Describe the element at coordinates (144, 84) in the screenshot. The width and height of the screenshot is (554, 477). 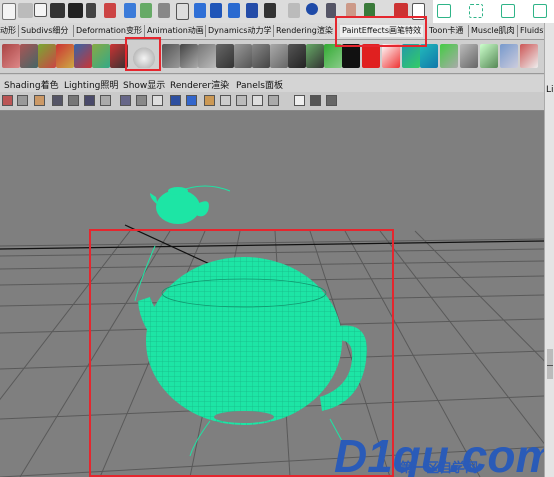
I see `menu-show: Show显示` at that location.